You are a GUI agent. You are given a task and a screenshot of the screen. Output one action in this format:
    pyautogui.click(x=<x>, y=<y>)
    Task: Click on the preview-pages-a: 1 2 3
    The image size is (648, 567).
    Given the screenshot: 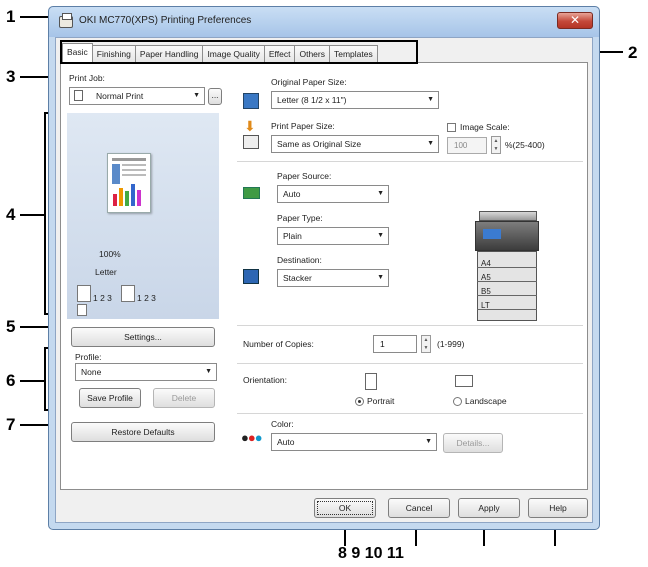 What is the action you would take?
    pyautogui.click(x=102, y=298)
    